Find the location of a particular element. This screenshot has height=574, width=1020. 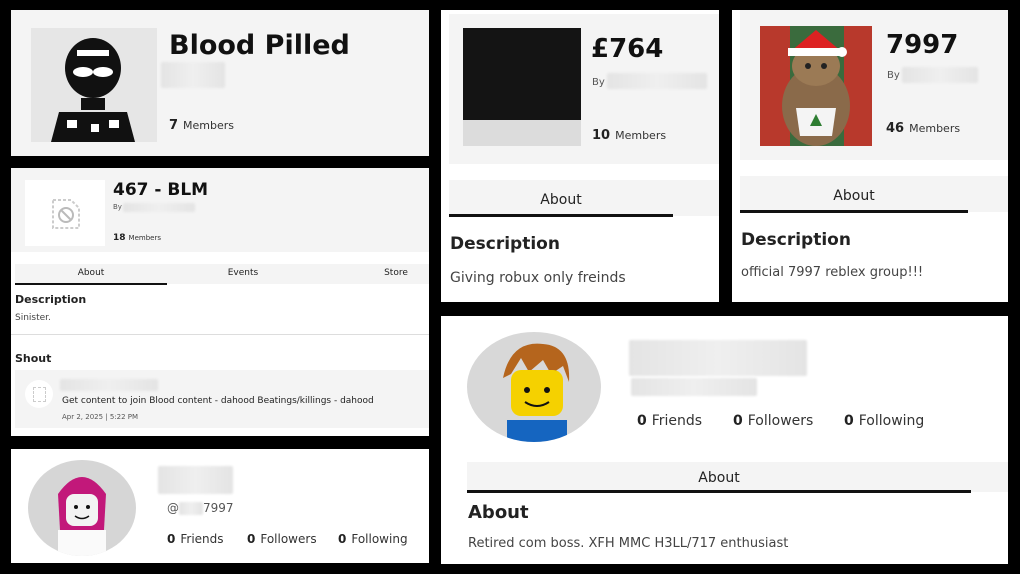

poster-name-redacted is located at coordinates (109, 385).